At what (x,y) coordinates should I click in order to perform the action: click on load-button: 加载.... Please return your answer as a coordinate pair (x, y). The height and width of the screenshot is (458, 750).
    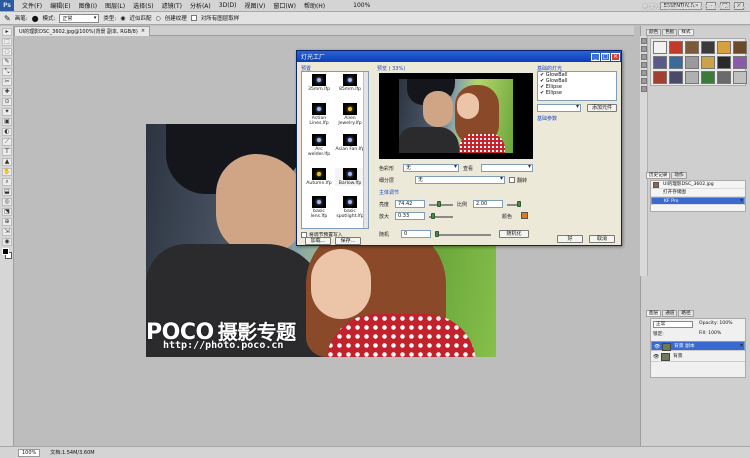
    Looking at the image, I should click on (318, 241).